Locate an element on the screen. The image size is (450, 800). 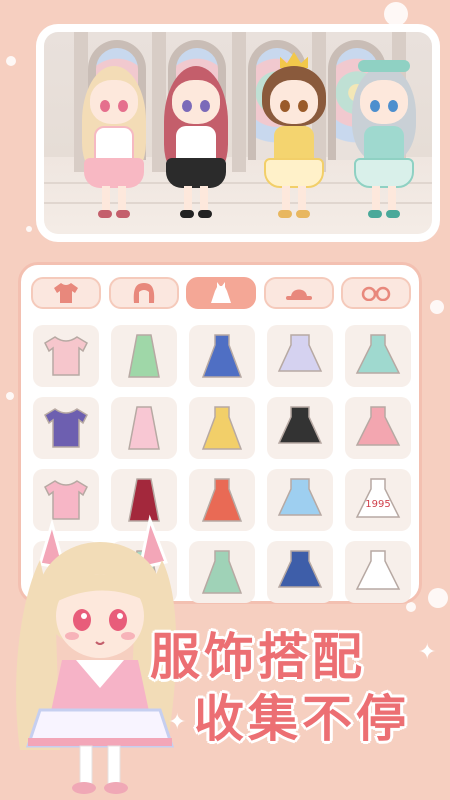
tab-accessories is located at coordinates (376, 293).